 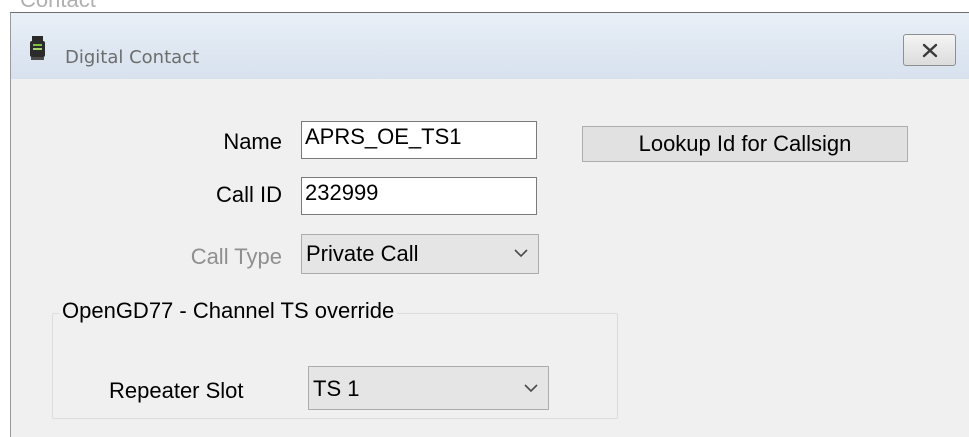 What do you see at coordinates (132, 57) in the screenshot?
I see `window-title: Digital Contact` at bounding box center [132, 57].